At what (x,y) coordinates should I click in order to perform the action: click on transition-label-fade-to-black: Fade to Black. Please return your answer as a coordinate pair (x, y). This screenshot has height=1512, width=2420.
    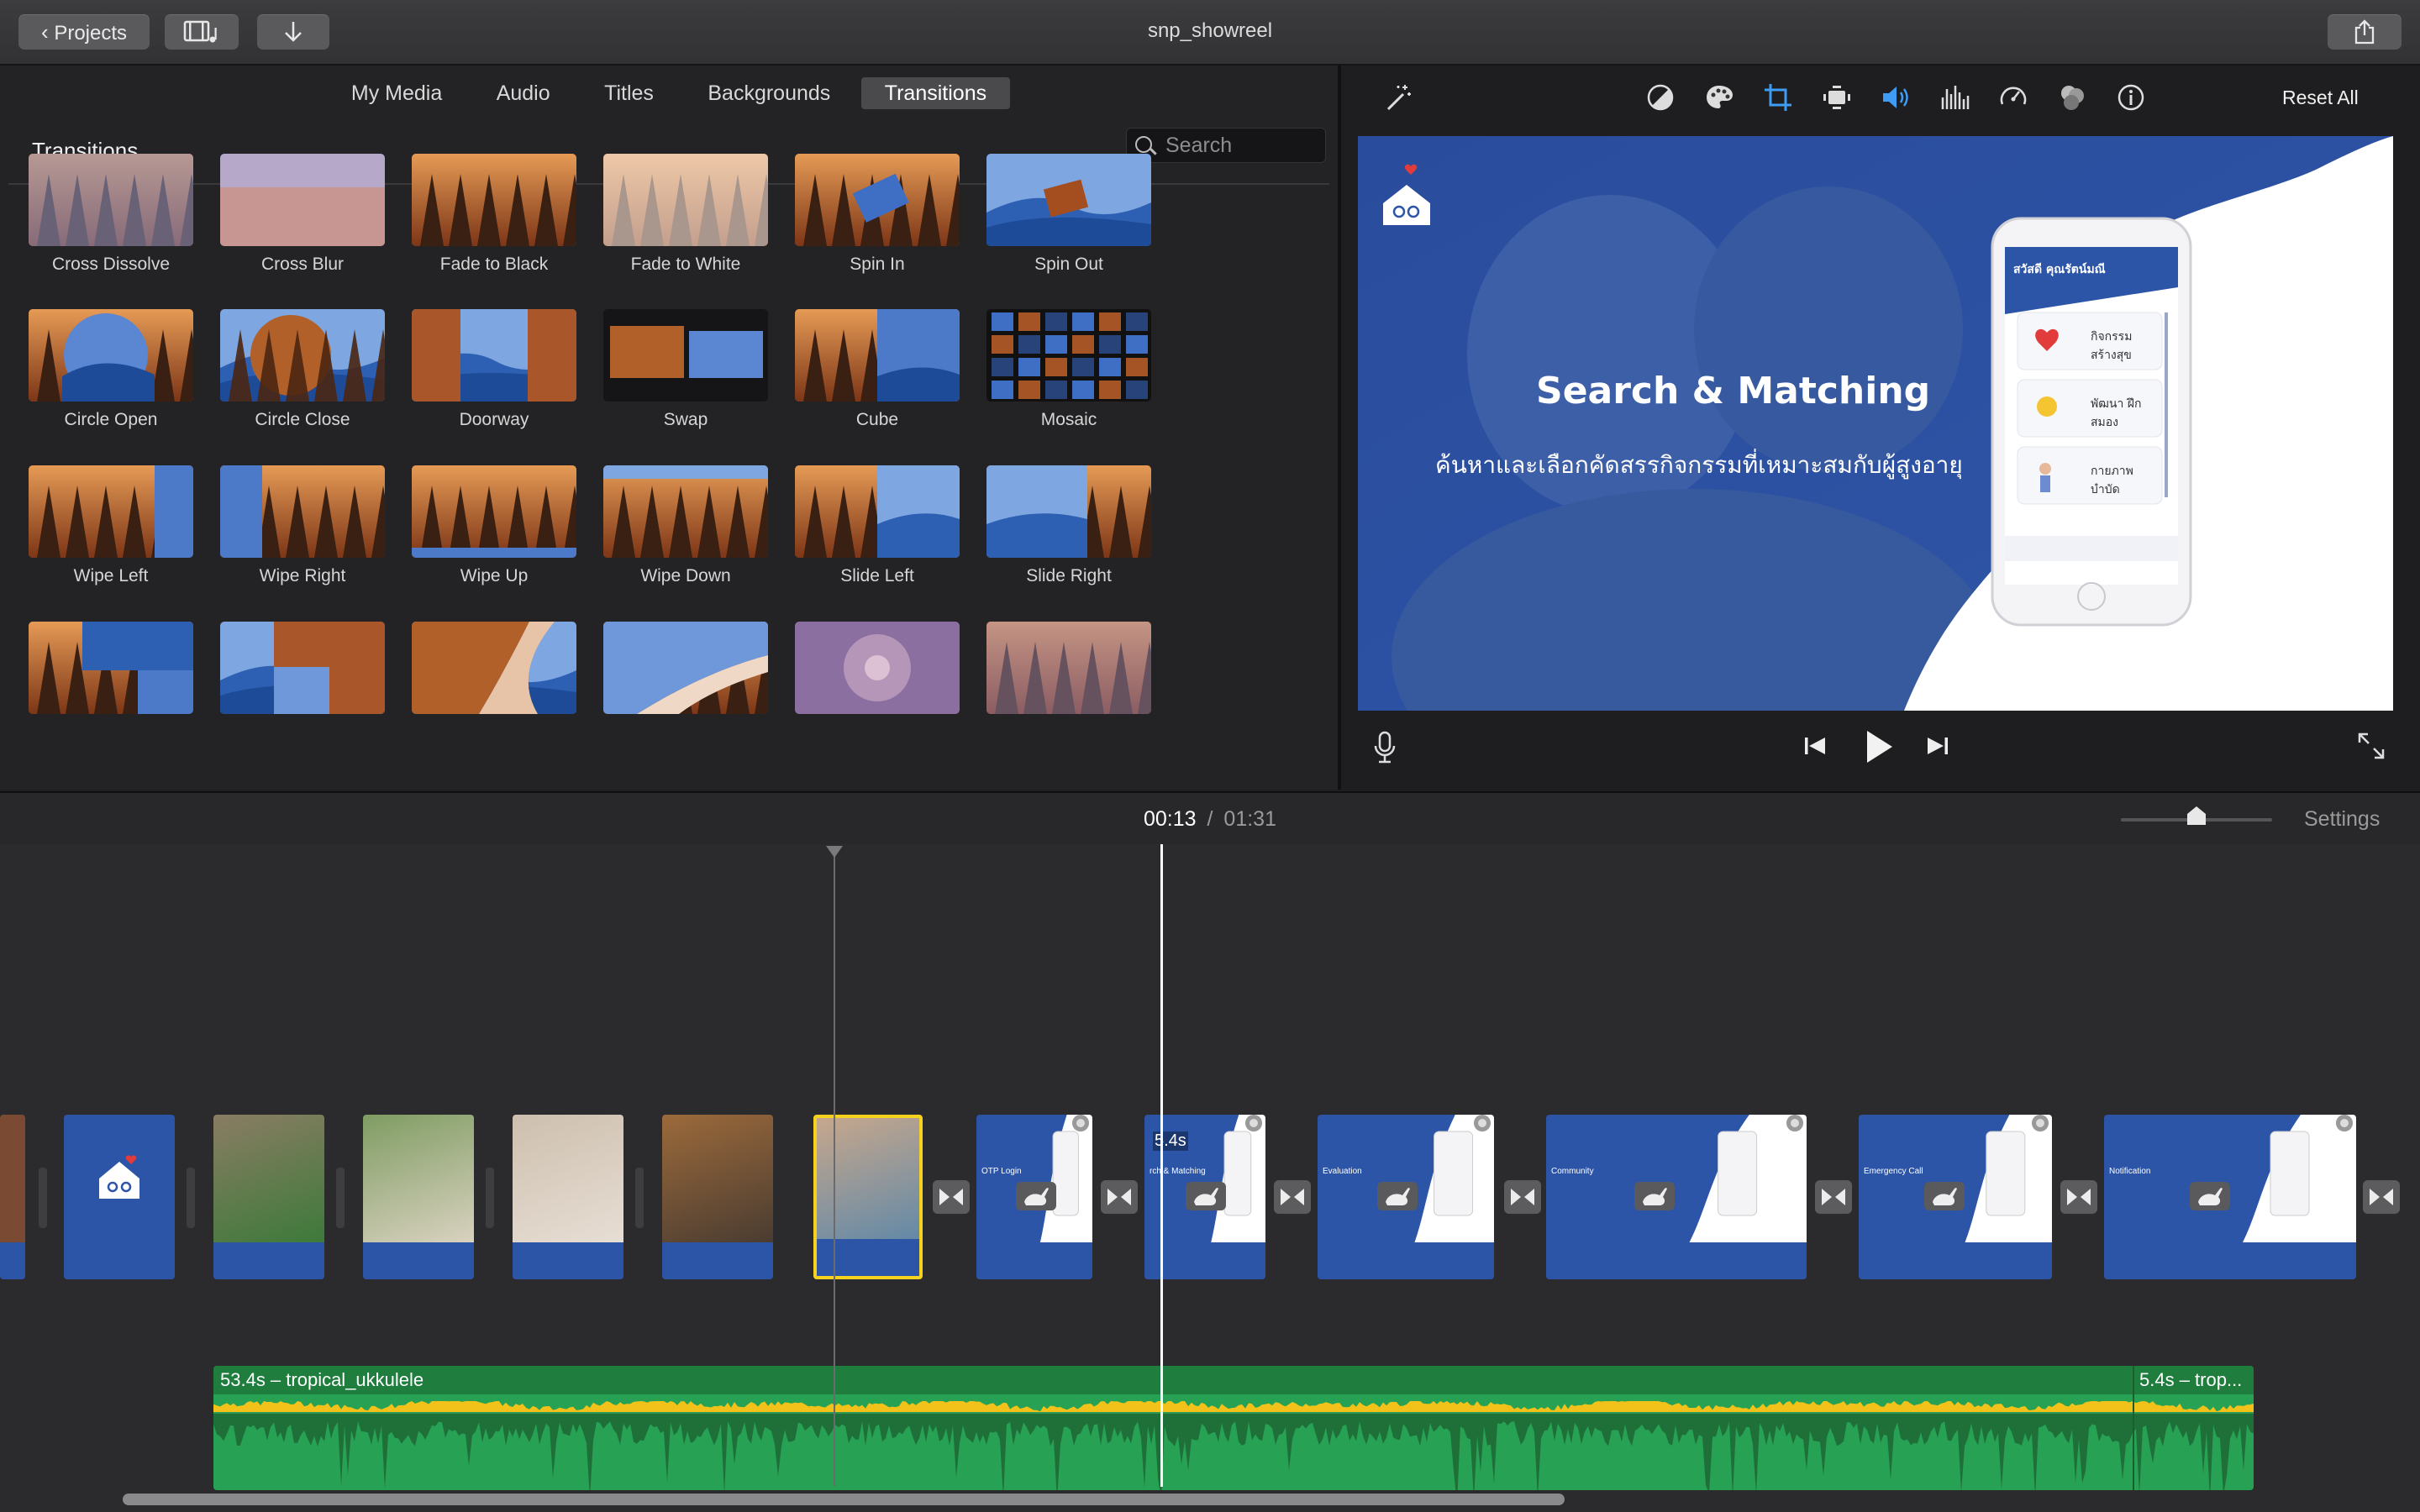
    Looking at the image, I should click on (494, 264).